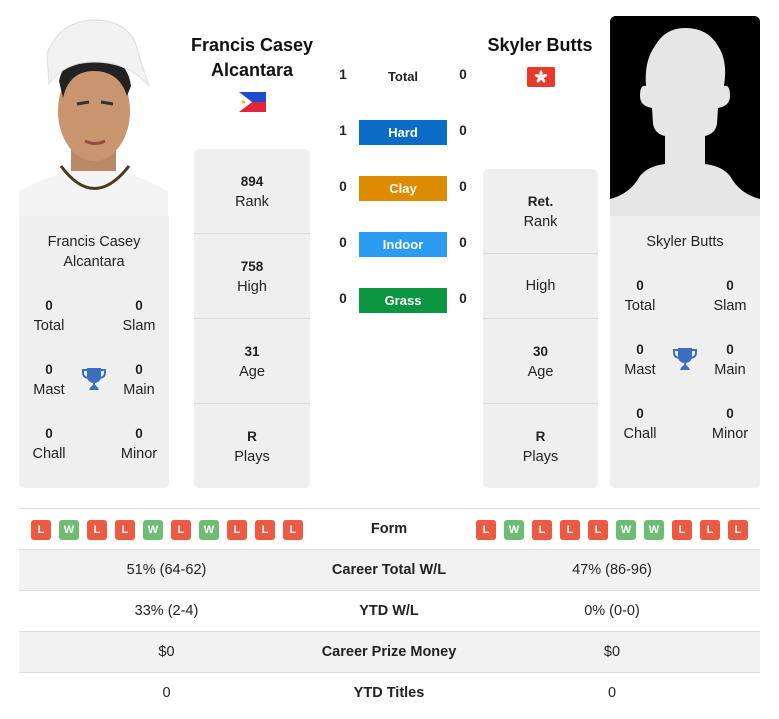 Image resolution: width=779 pixels, height=719 pixels. Describe the element at coordinates (343, 242) in the screenshot. I see `h2h-indoor-p1: 0` at that location.